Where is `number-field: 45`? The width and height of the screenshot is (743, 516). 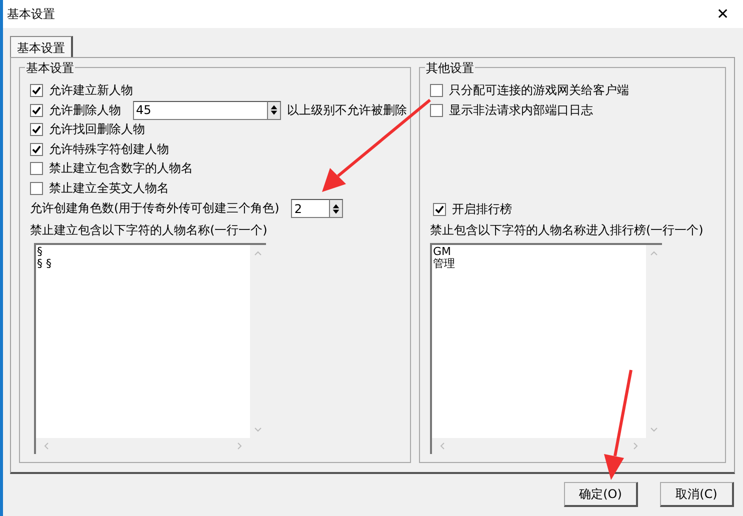 number-field: 45 is located at coordinates (200, 110).